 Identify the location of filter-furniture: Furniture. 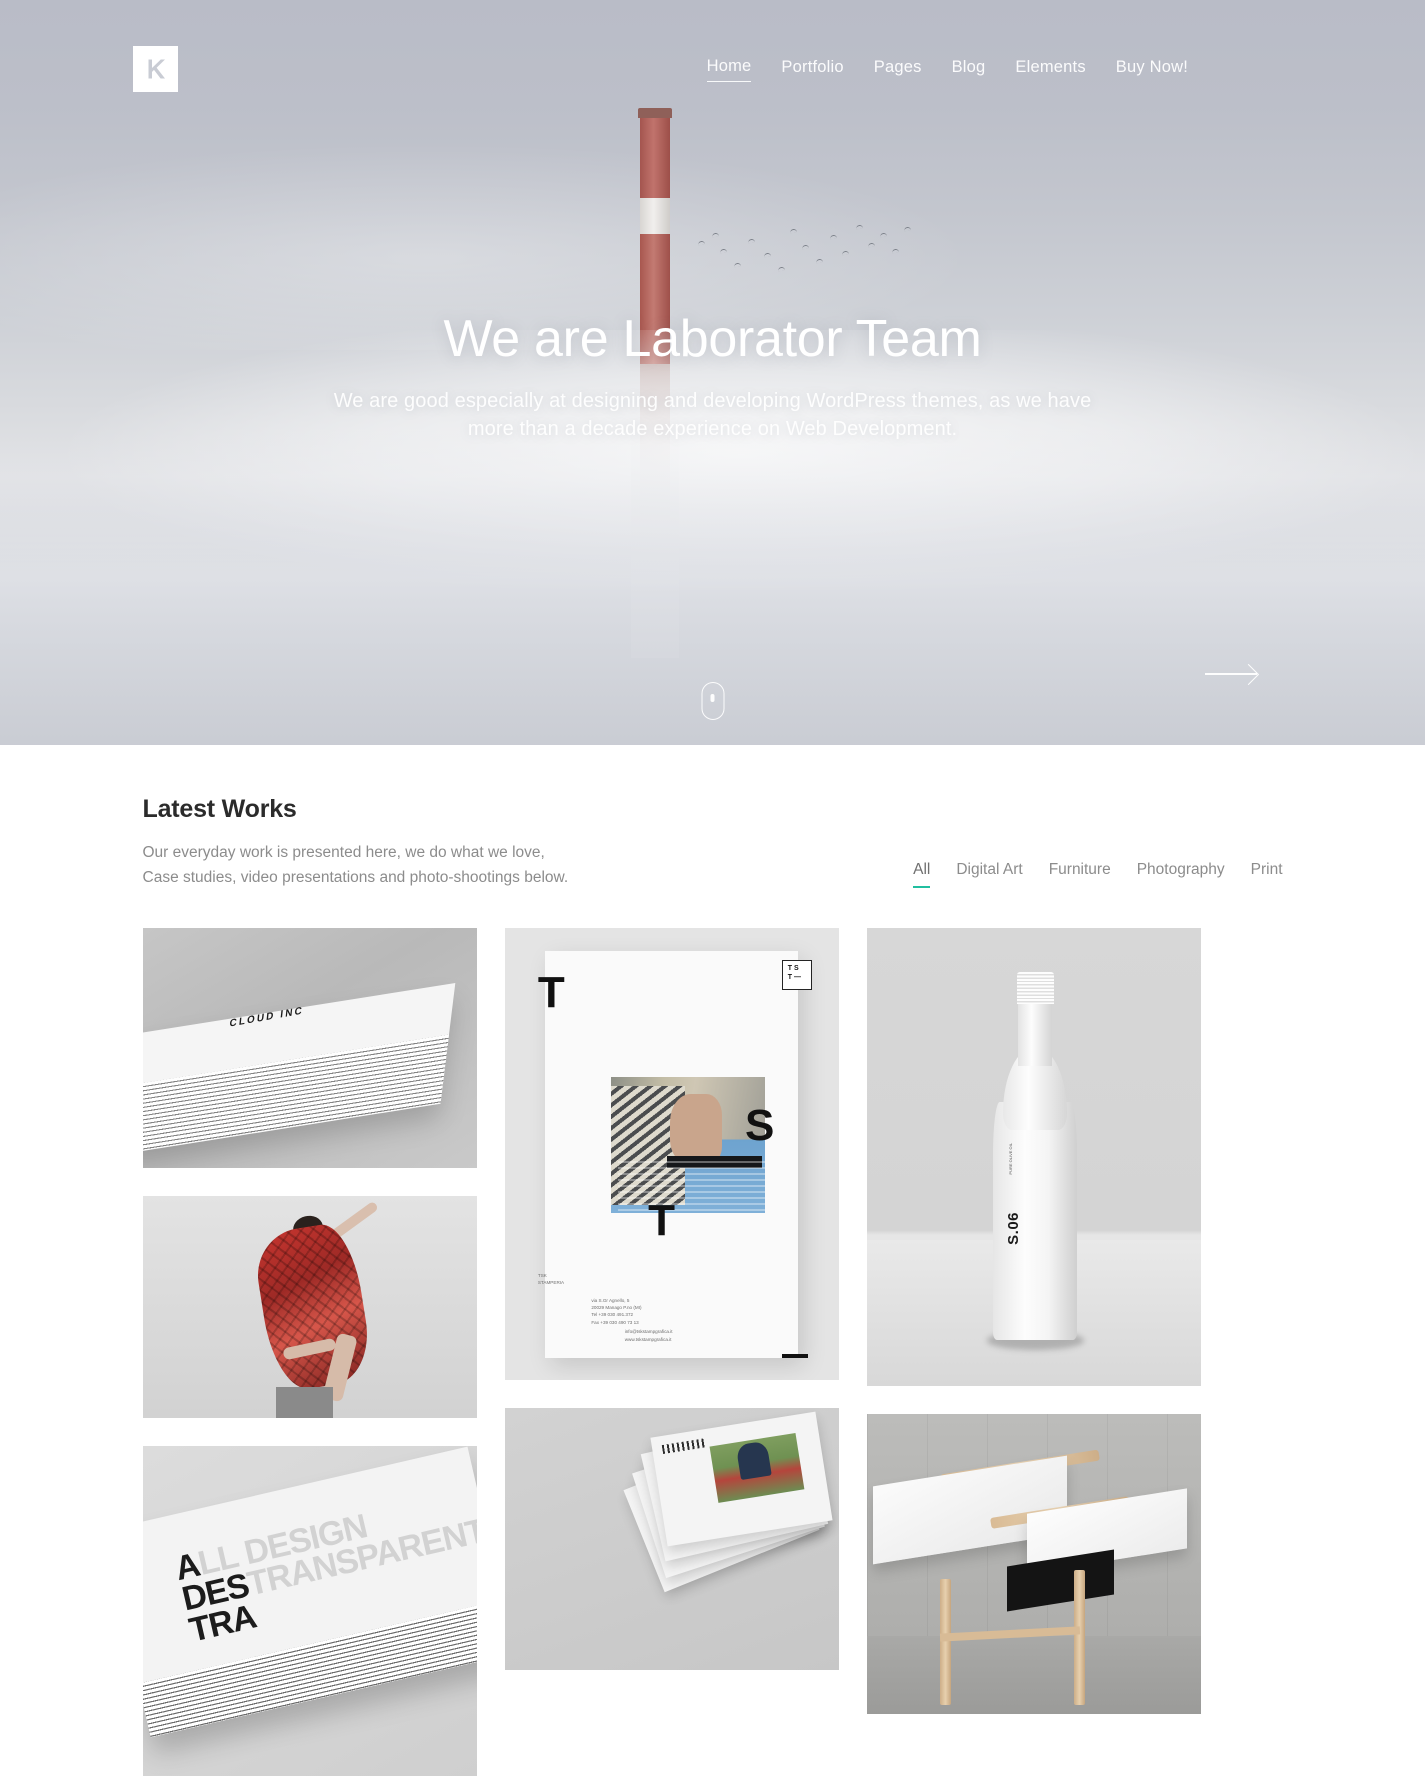
(1080, 874).